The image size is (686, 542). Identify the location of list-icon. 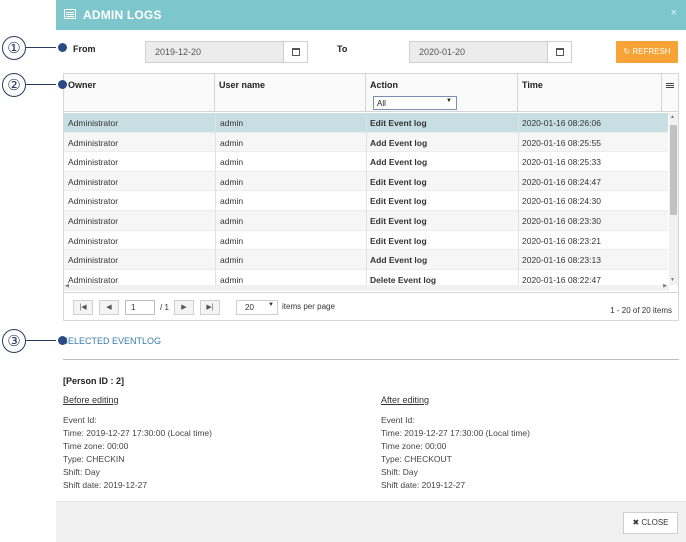
(70, 14).